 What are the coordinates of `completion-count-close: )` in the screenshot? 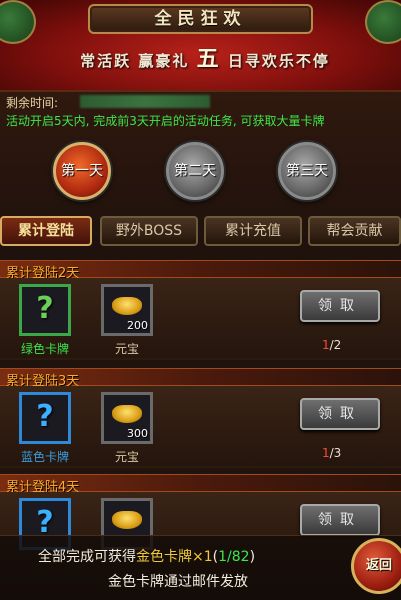 It's located at (252, 557).